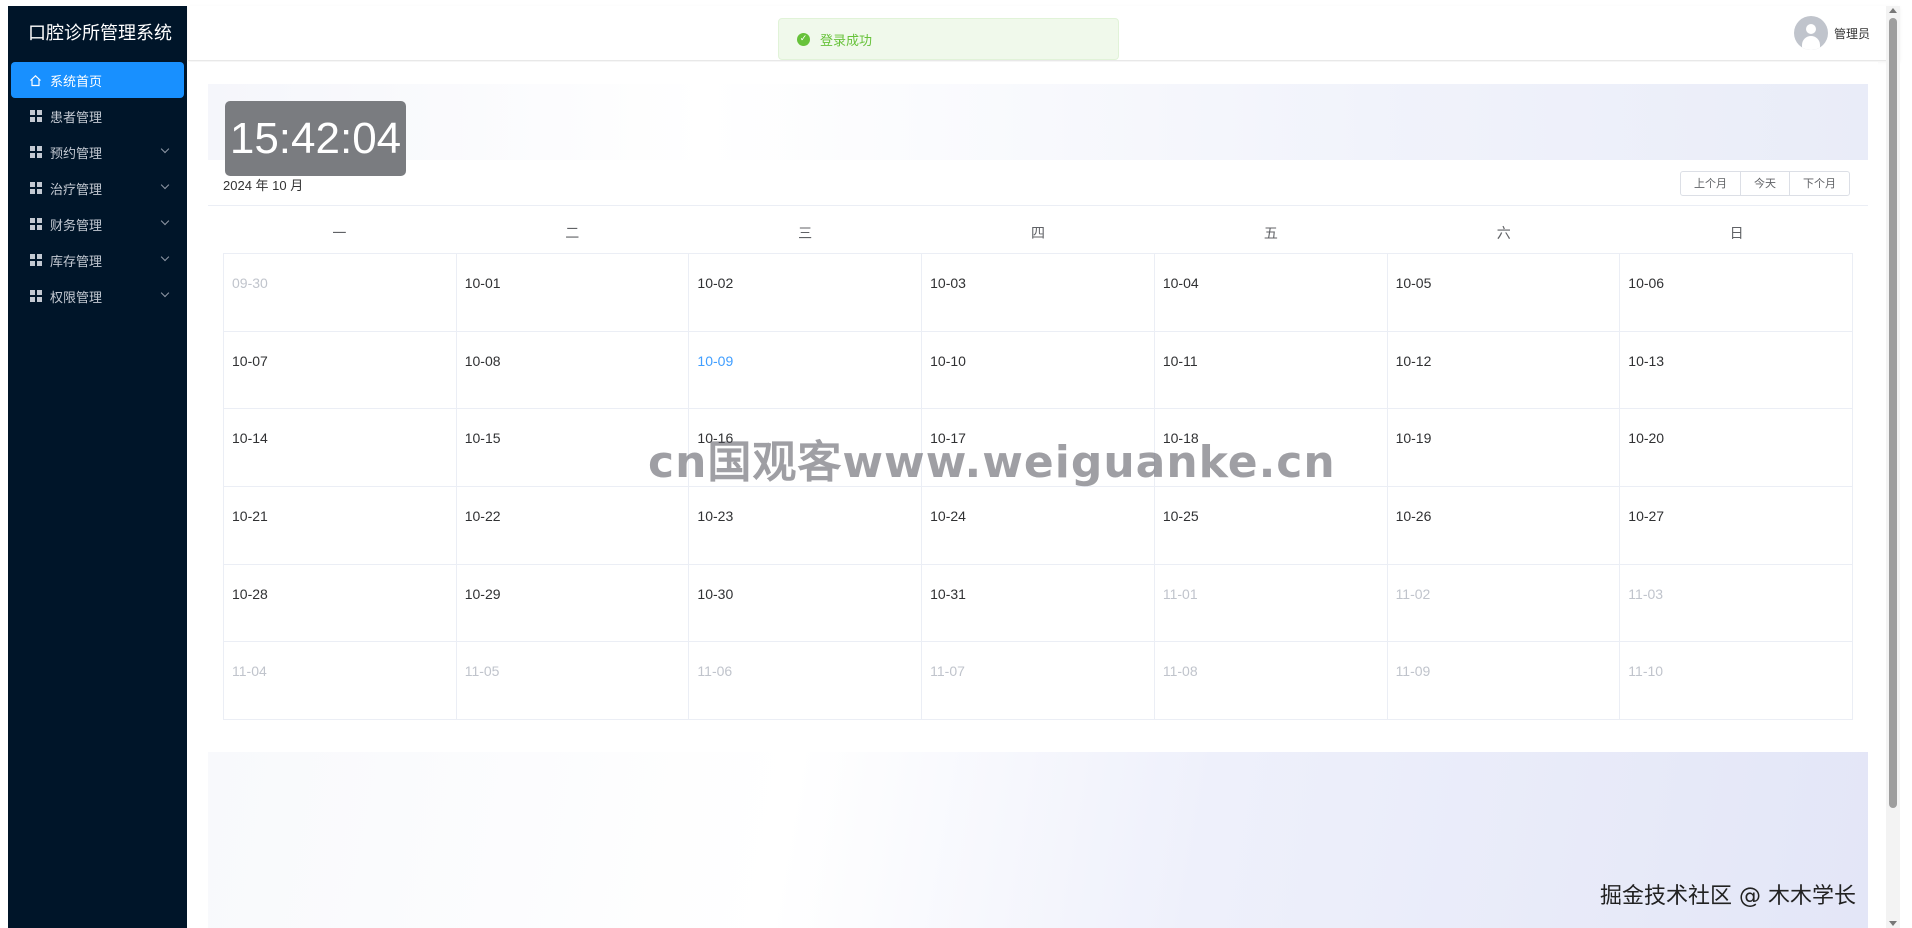 Image resolution: width=1912 pixels, height=928 pixels. What do you see at coordinates (573, 681) in the screenshot?
I see `calendar-day-cell: 11-05` at bounding box center [573, 681].